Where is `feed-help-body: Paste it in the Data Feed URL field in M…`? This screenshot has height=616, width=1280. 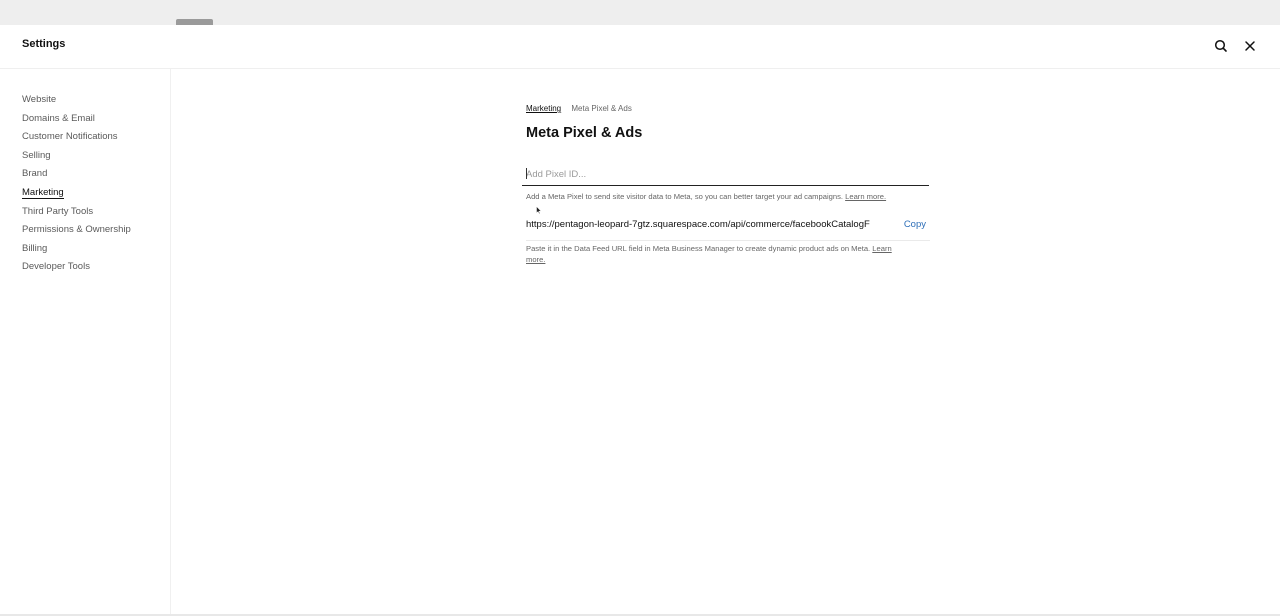
feed-help-body: Paste it in the Data Feed URL field in M… is located at coordinates (698, 248).